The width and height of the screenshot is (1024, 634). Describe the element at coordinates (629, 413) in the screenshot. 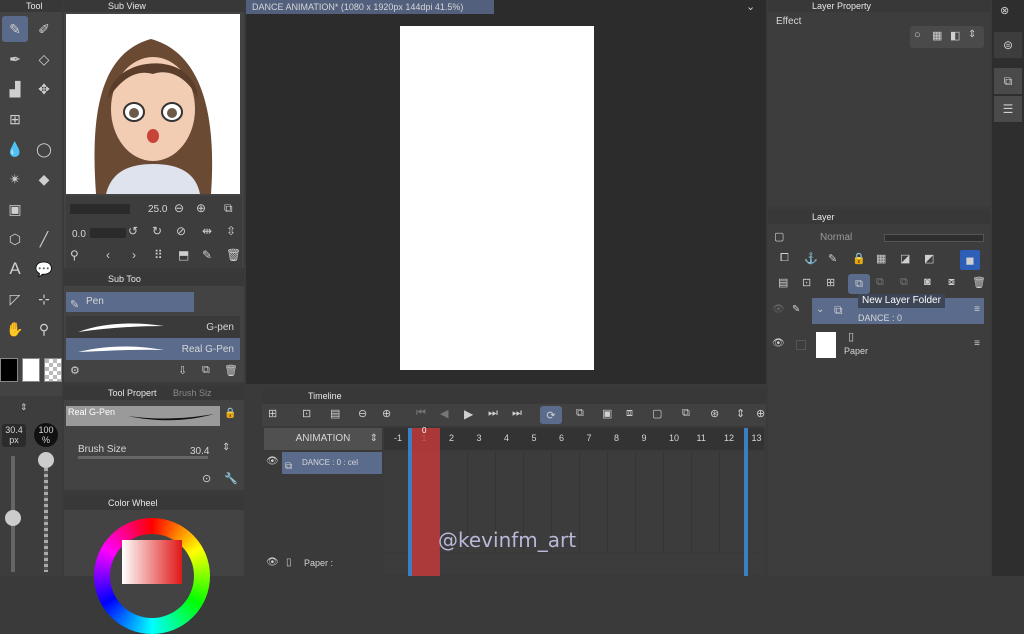

I see `onion-skin-icon: ⧈` at that location.